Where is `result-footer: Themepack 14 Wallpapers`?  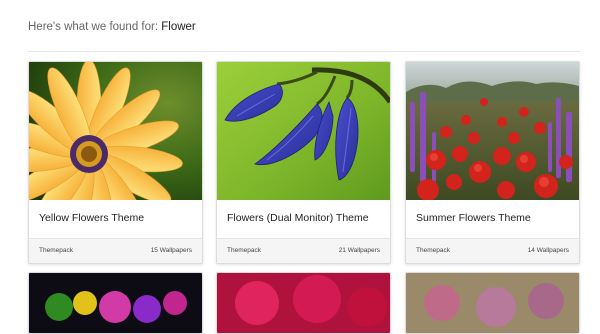
result-footer: Themepack 14 Wallpapers is located at coordinates (492, 250).